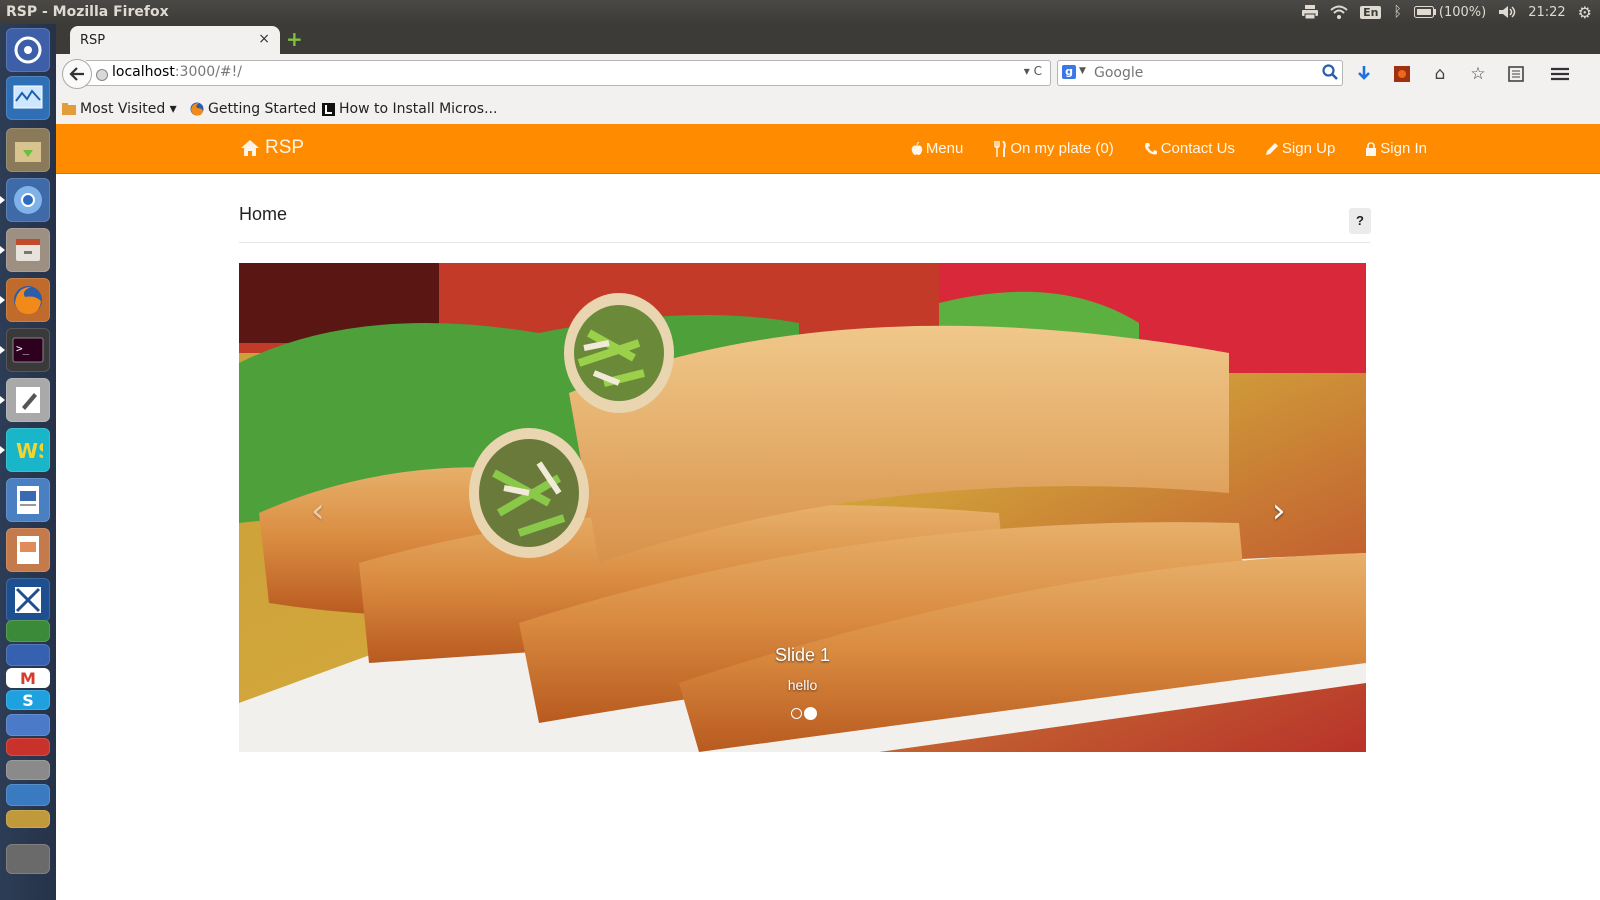 The image size is (1600, 900). I want to click on l-favicon-icon, so click(328, 109).